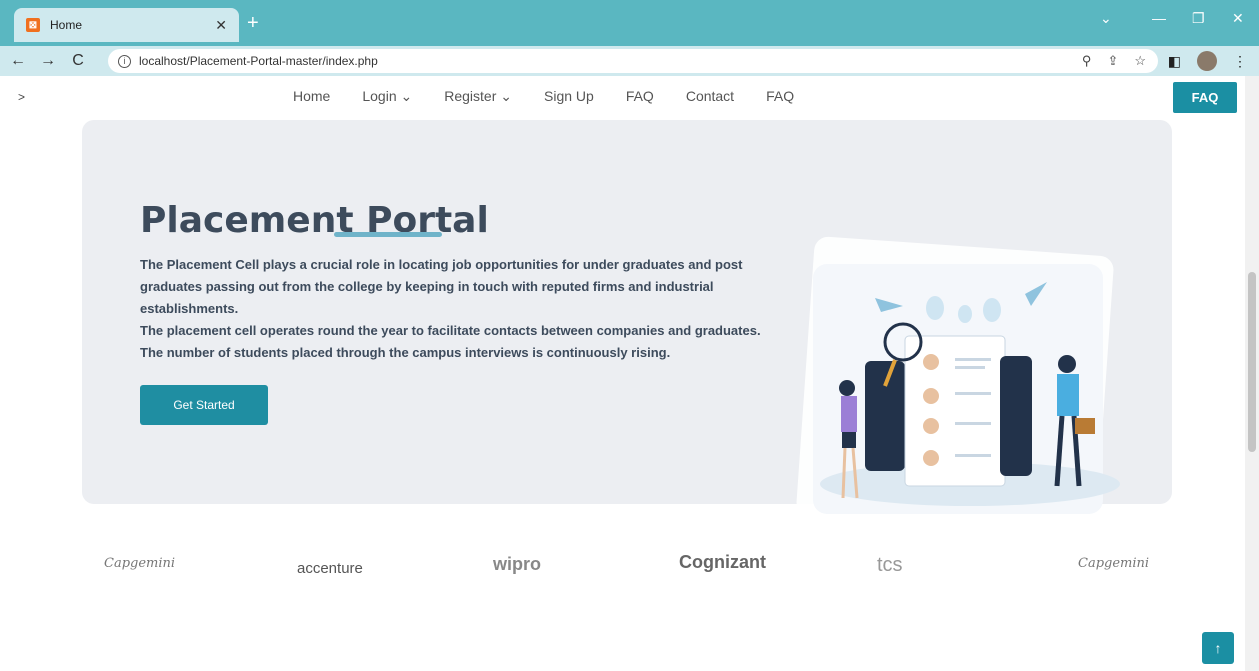 This screenshot has width=1259, height=671. I want to click on bookmark-star-icon: ☆, so click(1140, 61).